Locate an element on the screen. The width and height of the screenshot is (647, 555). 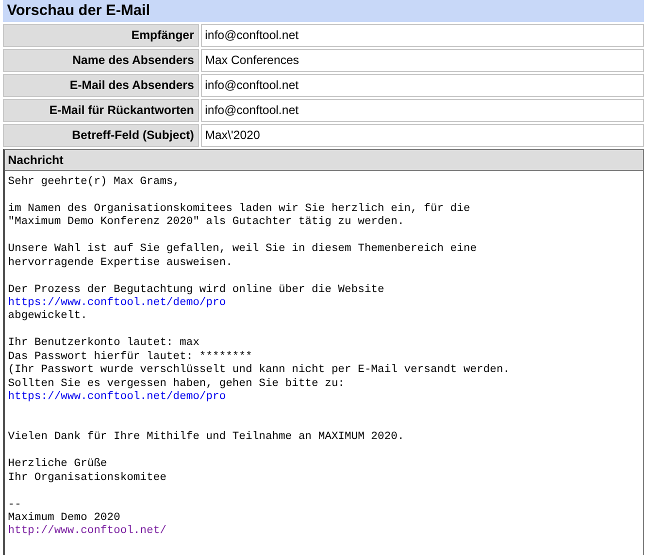
message-line: Vielen Dank für Ihre Mithilfe und Teilnahme an MAXIMUM 2020. is located at coordinates (207, 438).